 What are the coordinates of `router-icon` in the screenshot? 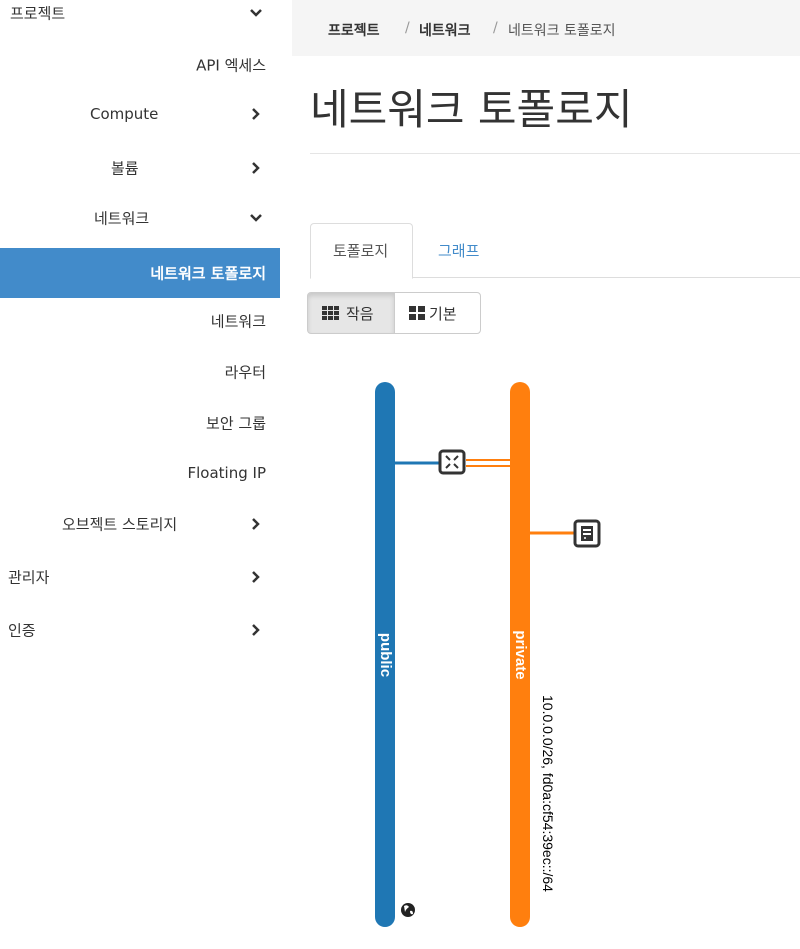 It's located at (452, 462).